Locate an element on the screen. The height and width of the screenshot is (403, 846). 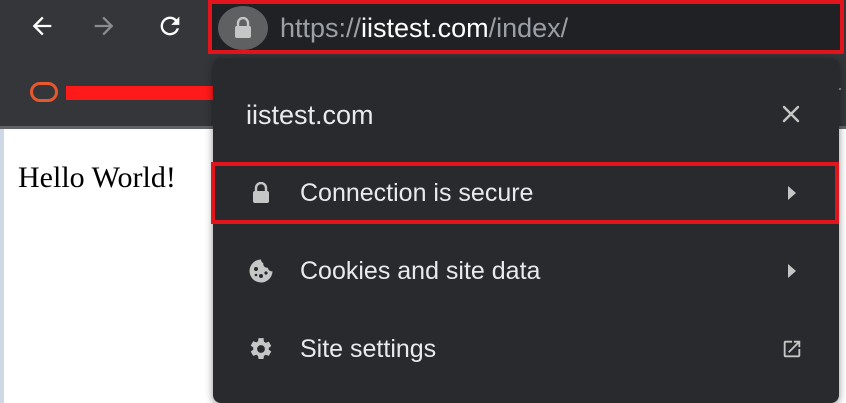
reload-icon is located at coordinates (170, 26).